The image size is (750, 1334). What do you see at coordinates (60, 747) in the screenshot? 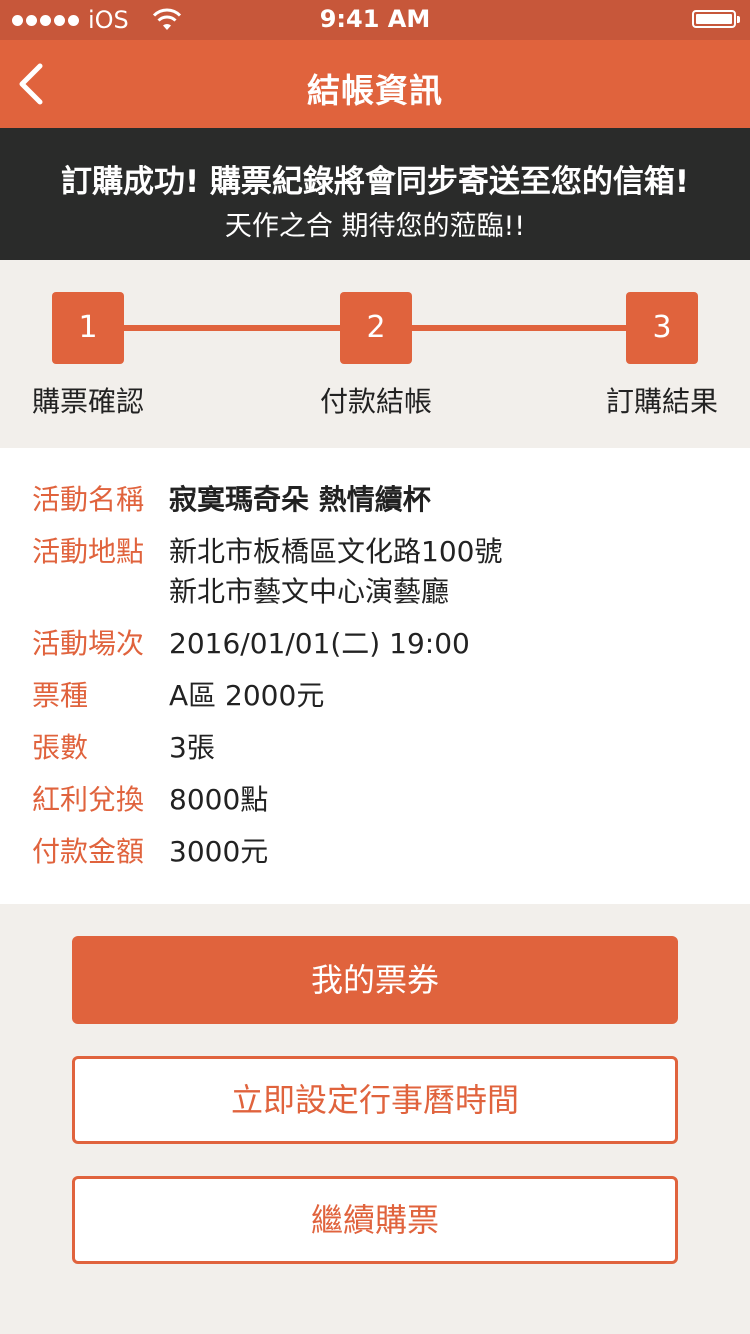
I see `quantity-label: 張數` at bounding box center [60, 747].